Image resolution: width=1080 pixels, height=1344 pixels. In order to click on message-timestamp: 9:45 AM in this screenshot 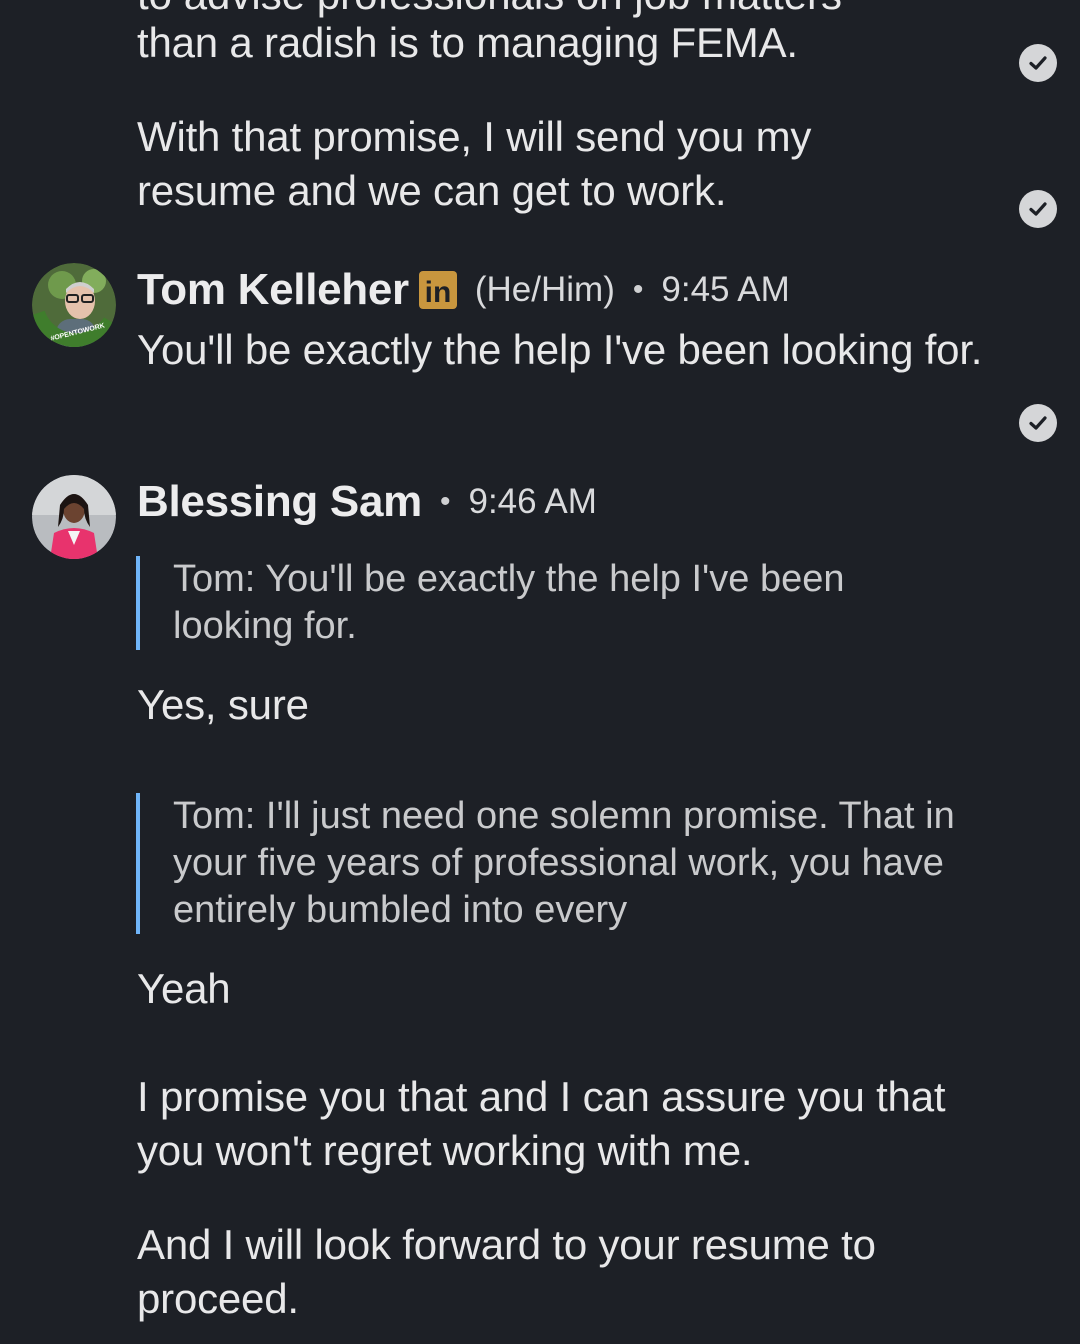, I will do `click(725, 289)`.